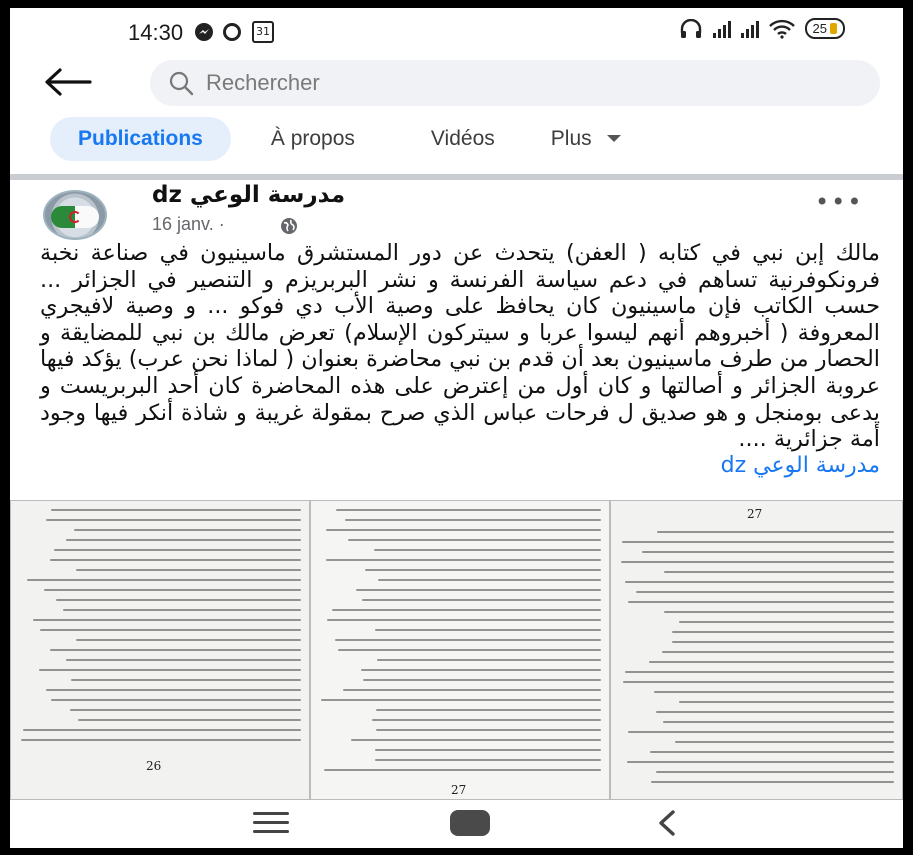 The height and width of the screenshot is (855, 913). Describe the element at coordinates (232, 32) in the screenshot. I see `circle-notification-icon` at that location.